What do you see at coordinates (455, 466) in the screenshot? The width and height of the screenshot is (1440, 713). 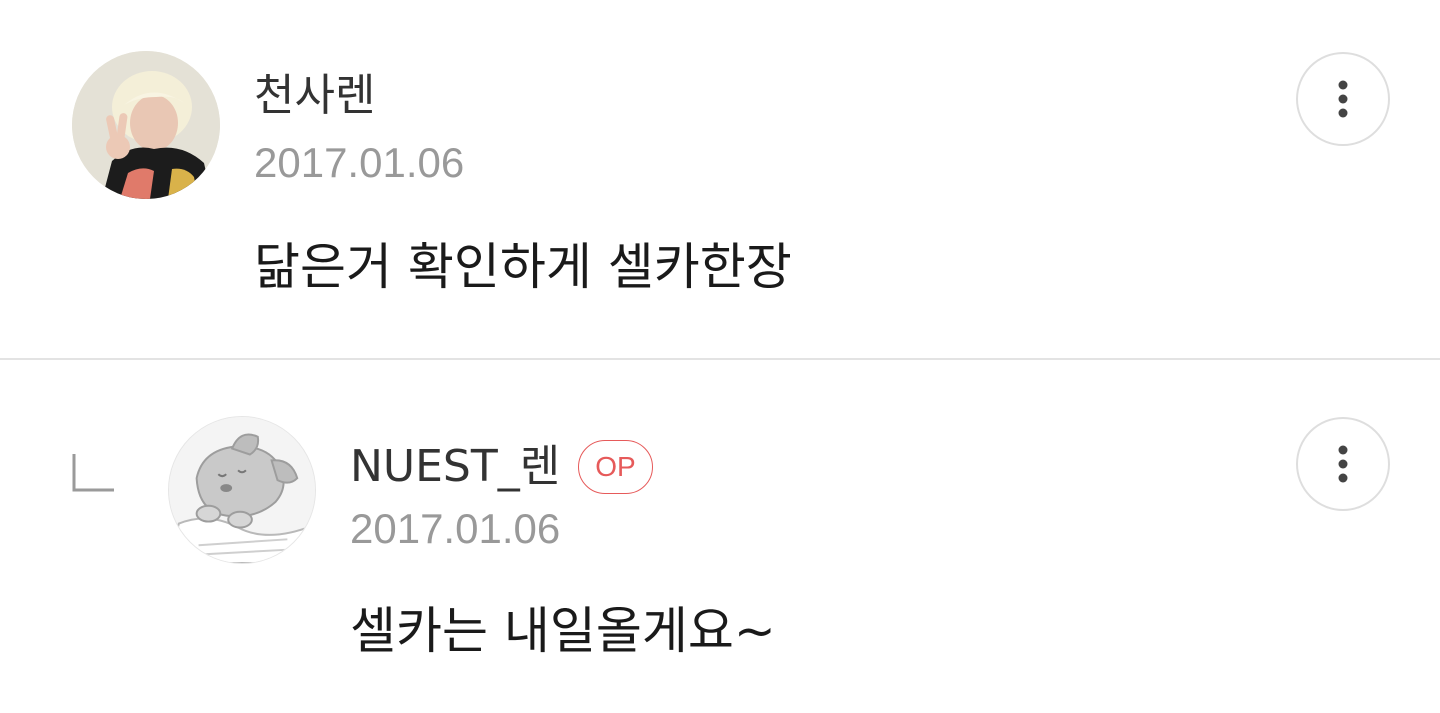 I see `author-name-label: NUEST_렌` at bounding box center [455, 466].